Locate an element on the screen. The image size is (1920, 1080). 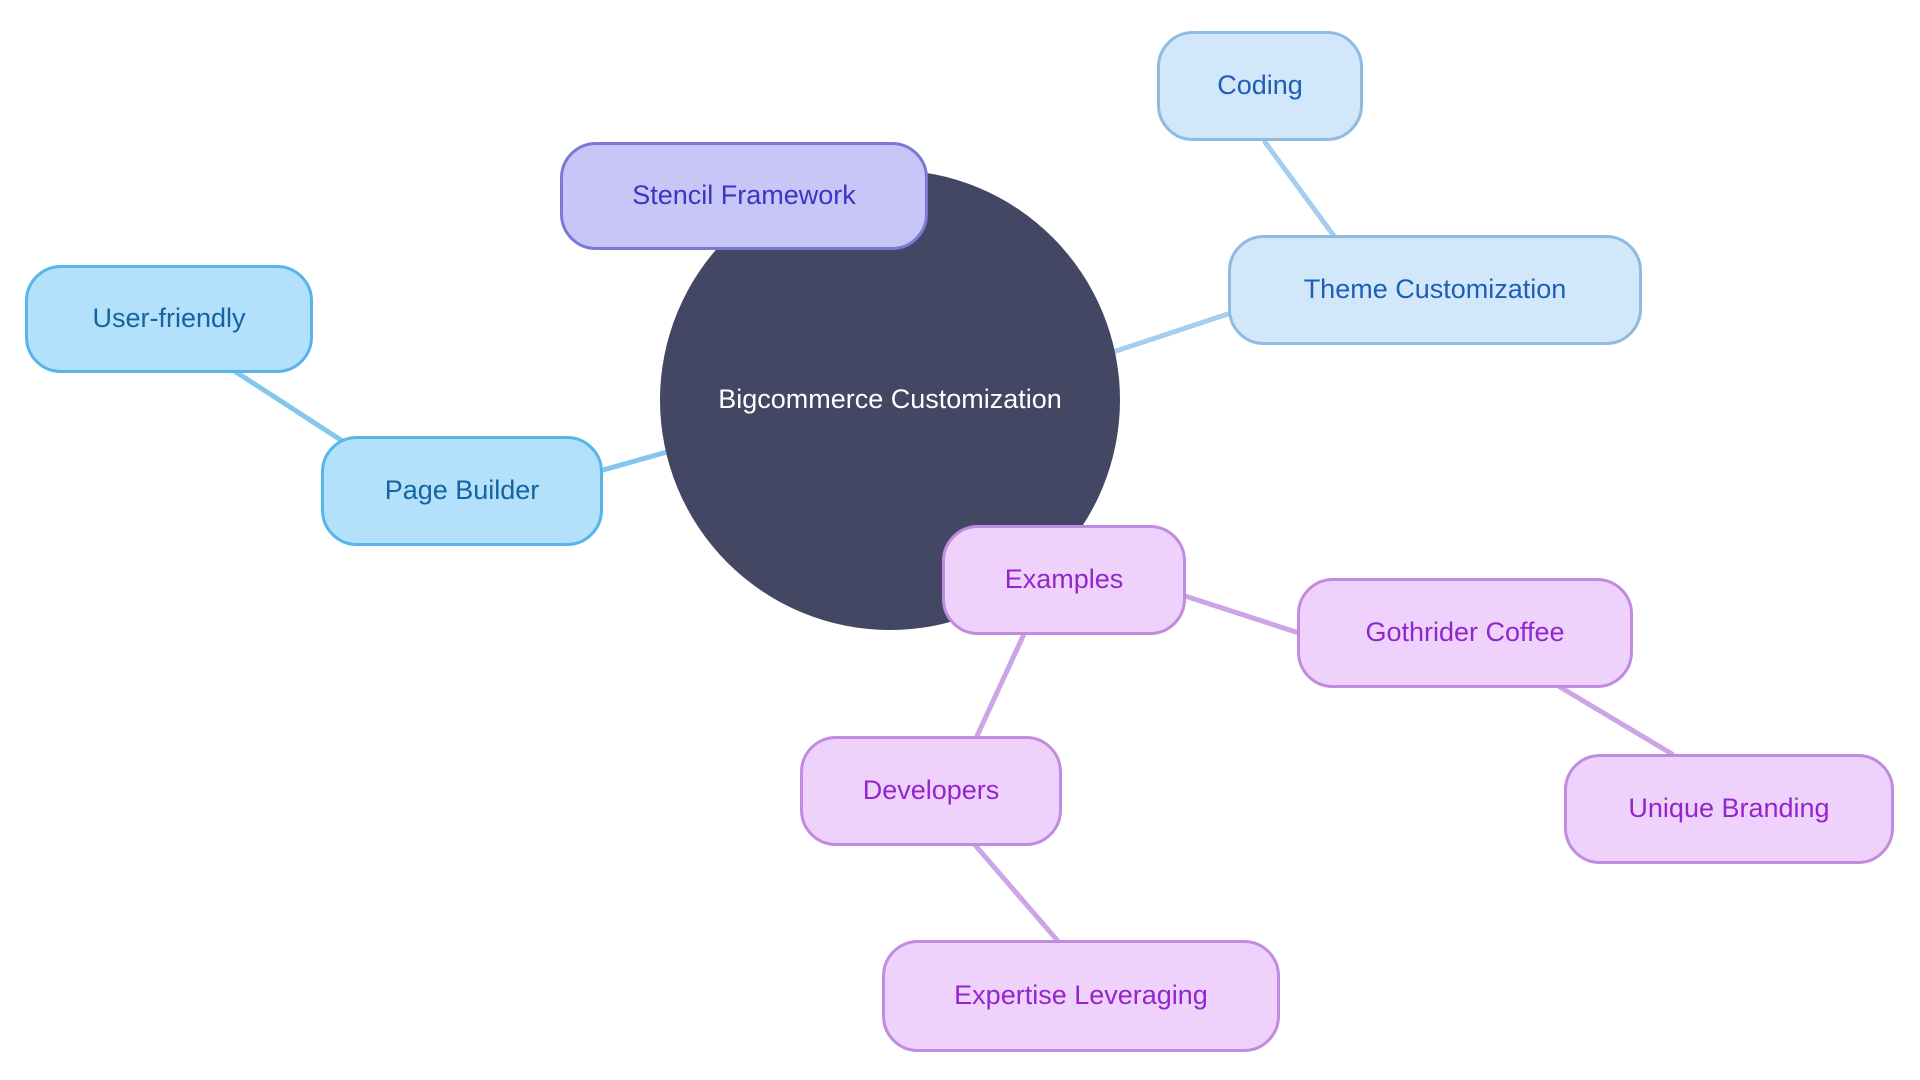
edge-examples-to-developers is located at coordinates (1000, 685).